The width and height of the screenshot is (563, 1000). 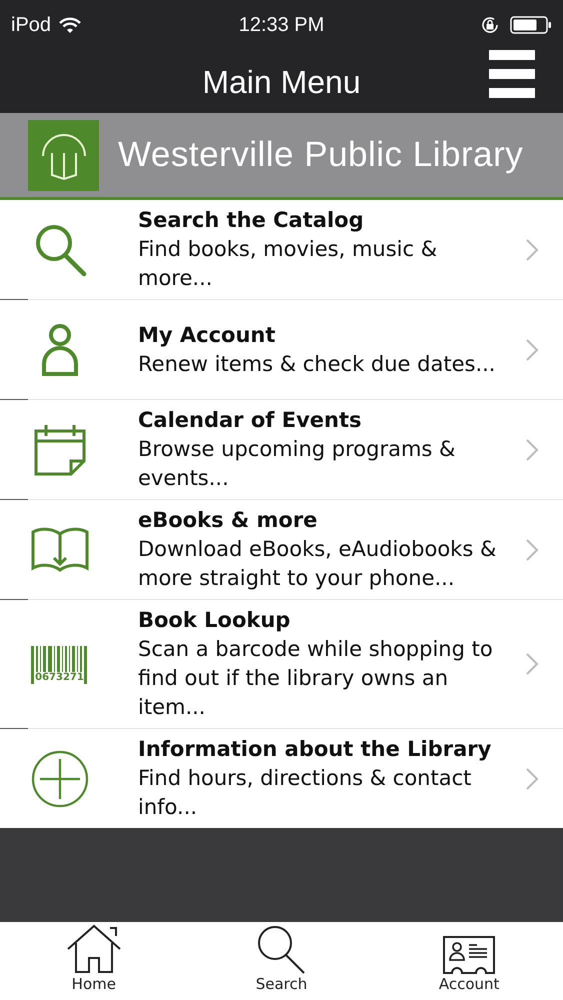 I want to click on menu-button, so click(x=512, y=74).